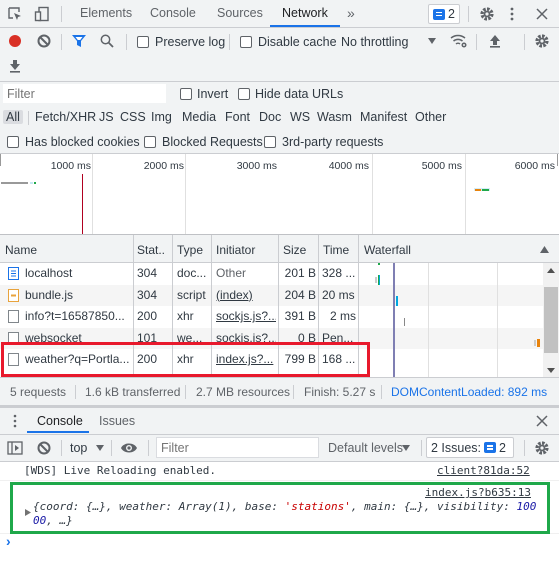  Describe the element at coordinates (13, 273) in the screenshot. I see `document-icon` at that location.